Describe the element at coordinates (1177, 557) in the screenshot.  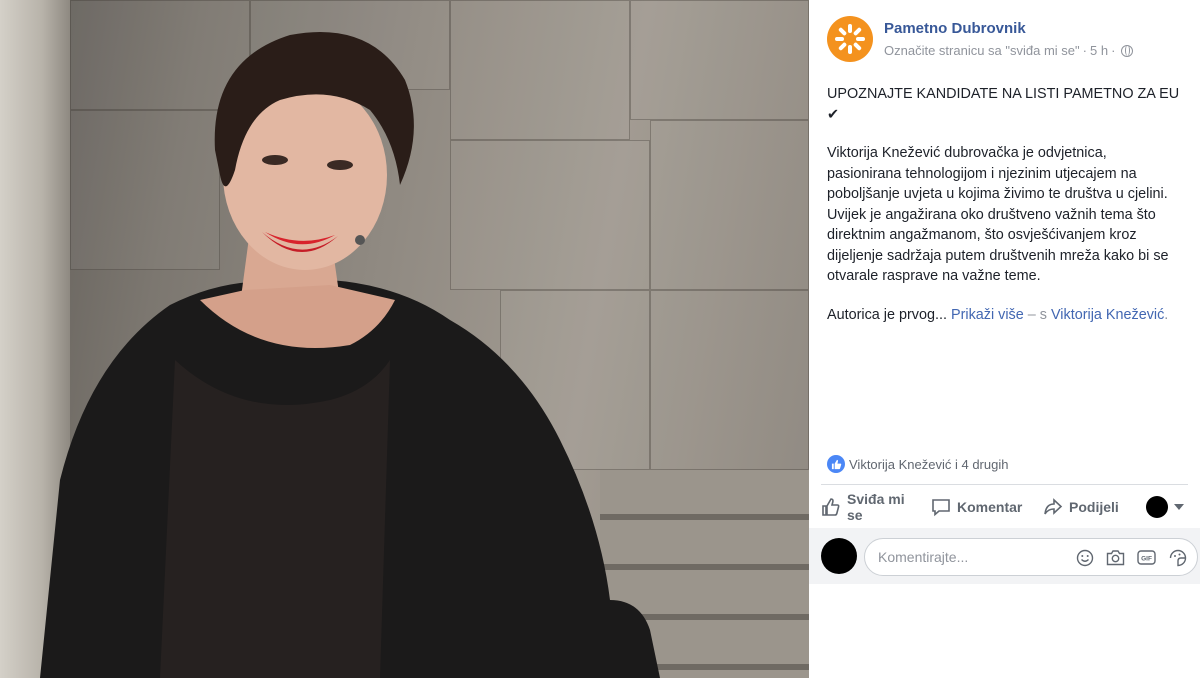
I see `sticker-icon` at that location.